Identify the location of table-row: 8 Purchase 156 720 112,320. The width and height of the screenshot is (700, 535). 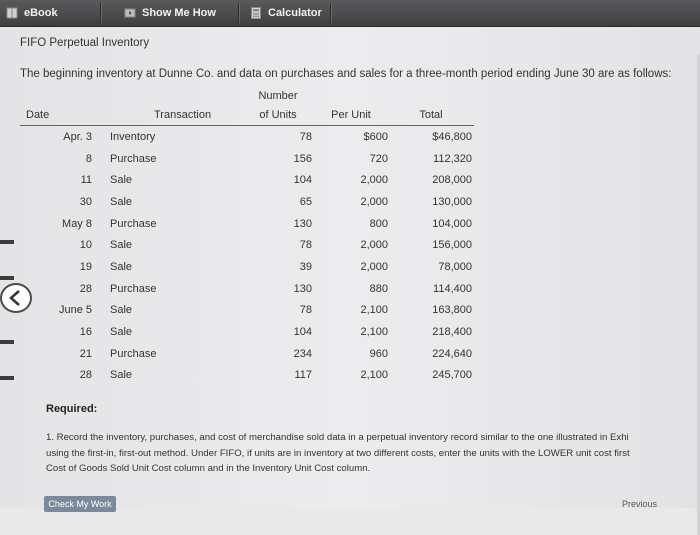
(247, 159).